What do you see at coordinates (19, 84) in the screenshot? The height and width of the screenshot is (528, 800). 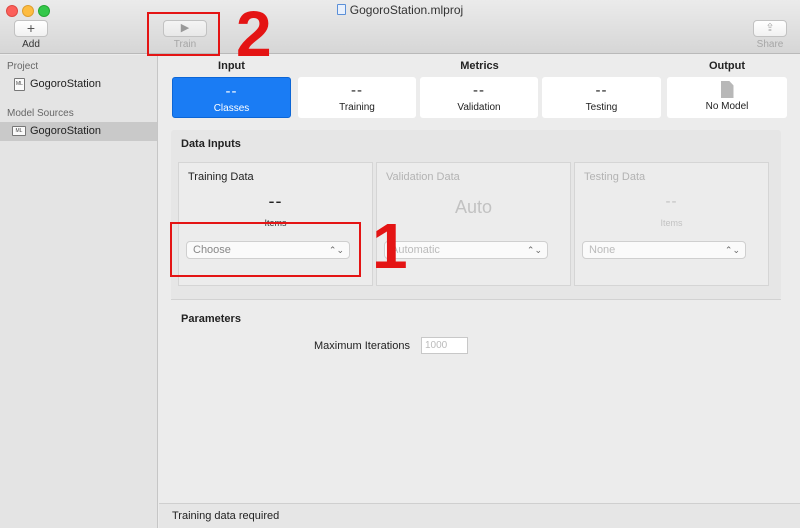 I see `ml-file-icon: ML` at bounding box center [19, 84].